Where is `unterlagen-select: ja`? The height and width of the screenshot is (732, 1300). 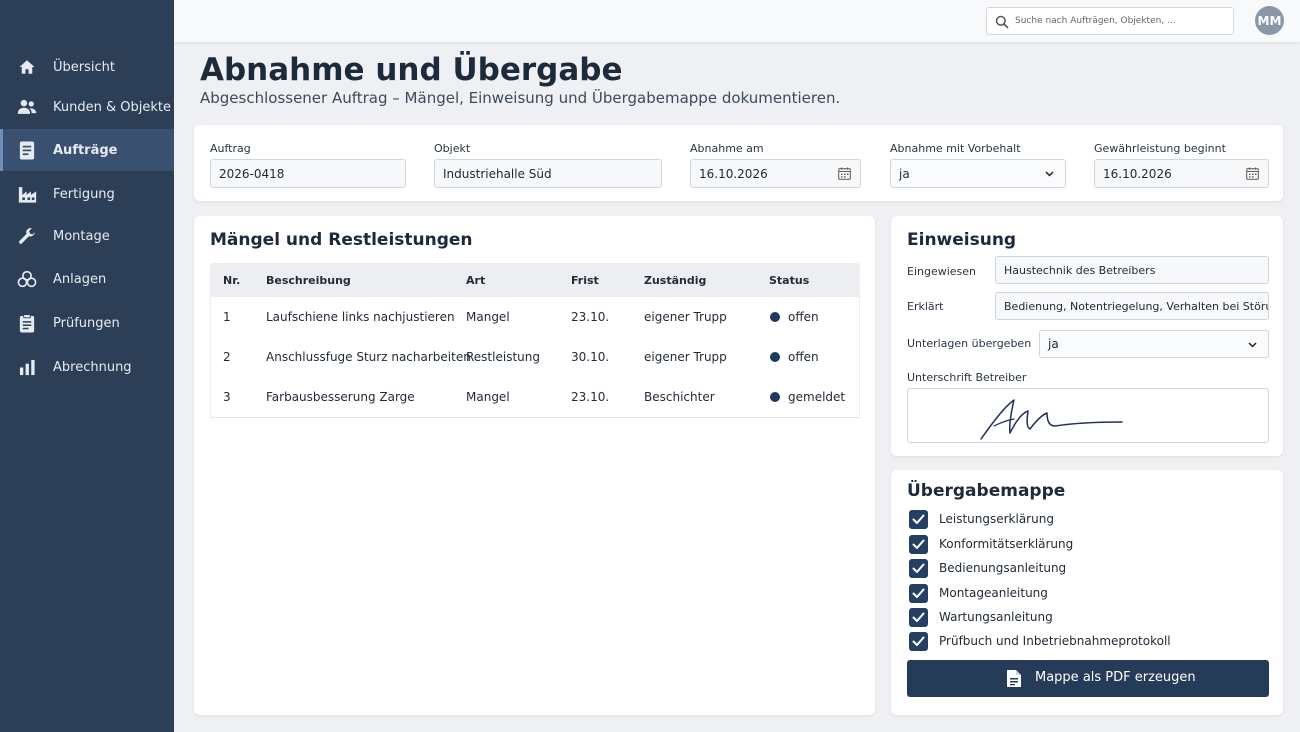 unterlagen-select: ja is located at coordinates (1154, 344).